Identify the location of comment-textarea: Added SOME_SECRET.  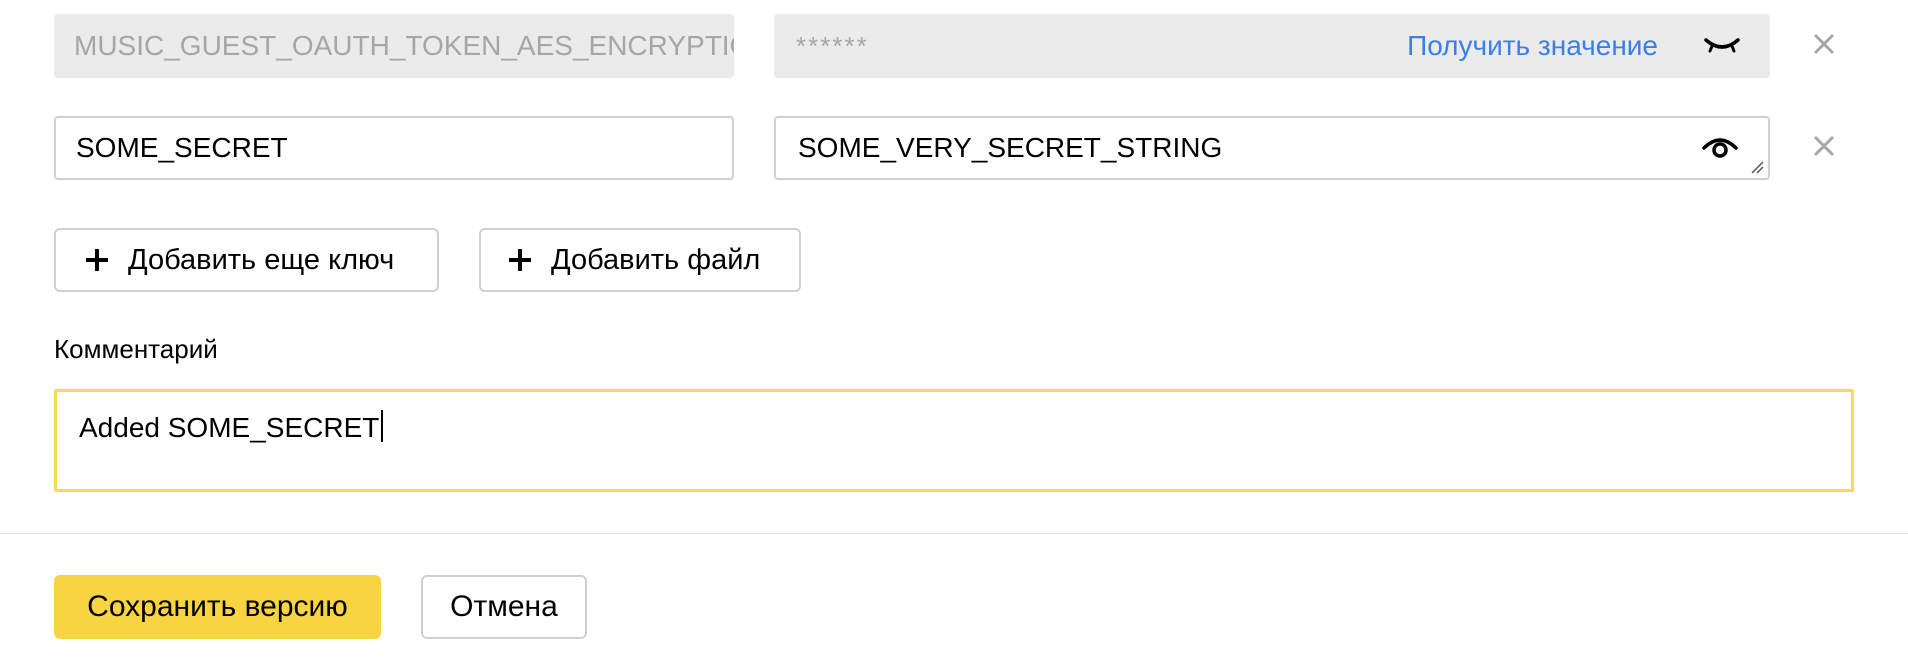
(954, 440).